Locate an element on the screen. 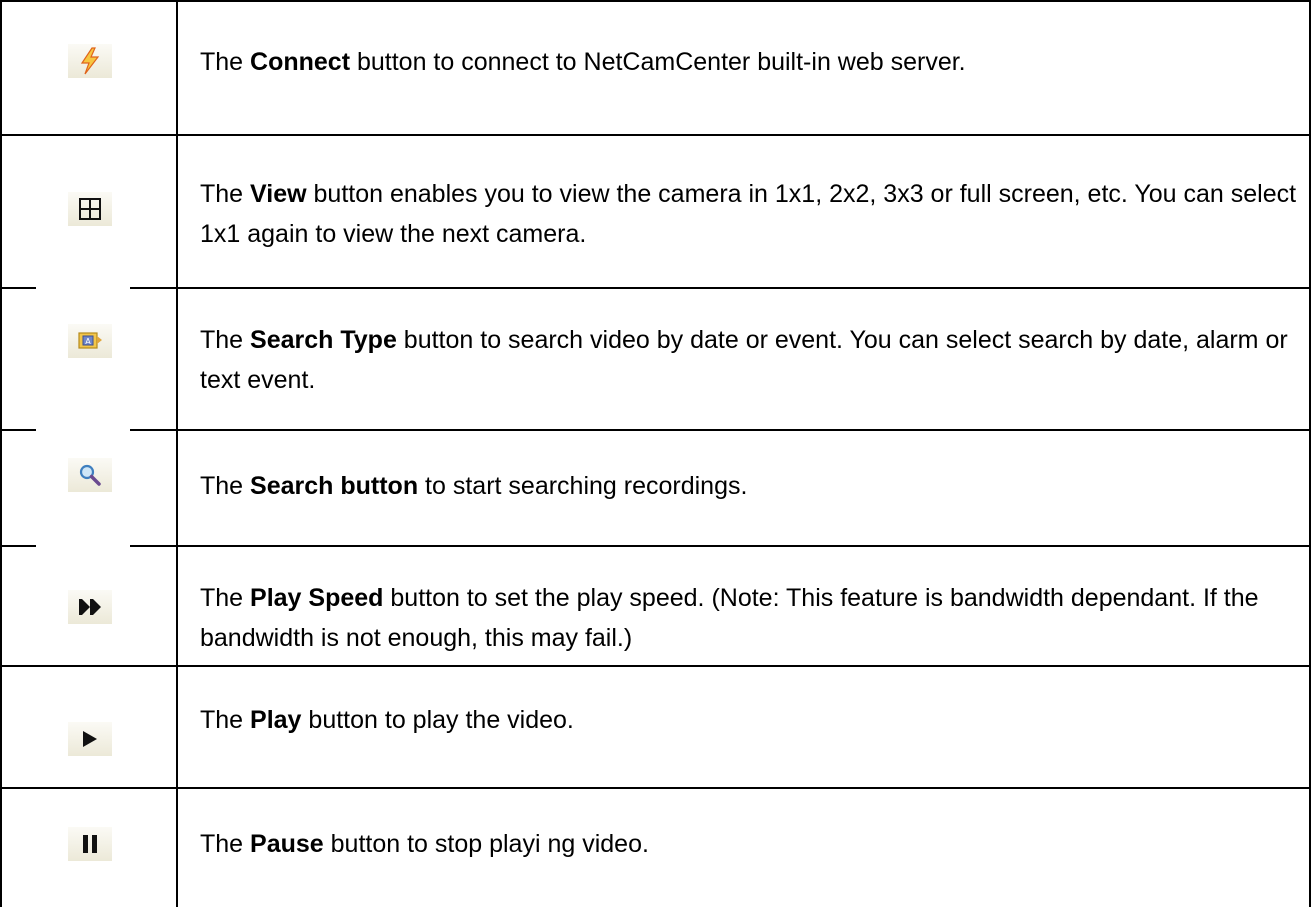 This screenshot has height=907, width=1311. play-button is located at coordinates (90, 739).